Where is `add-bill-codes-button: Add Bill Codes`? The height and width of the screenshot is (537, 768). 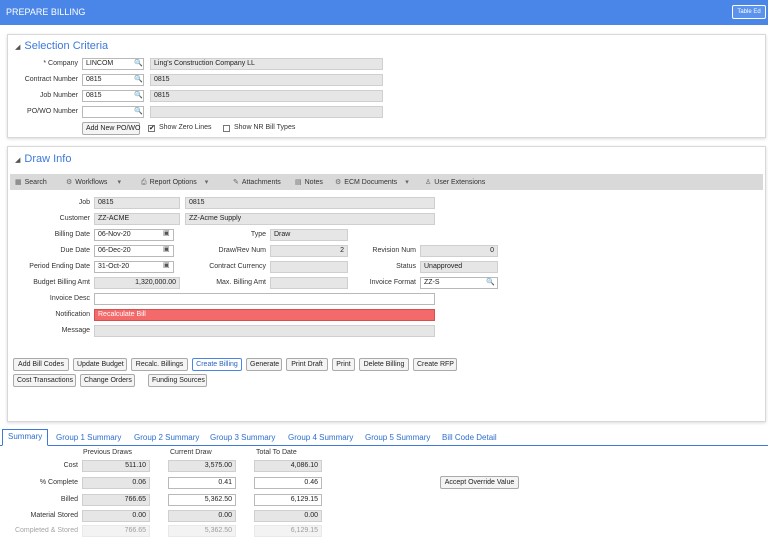 add-bill-codes-button: Add Bill Codes is located at coordinates (41, 364).